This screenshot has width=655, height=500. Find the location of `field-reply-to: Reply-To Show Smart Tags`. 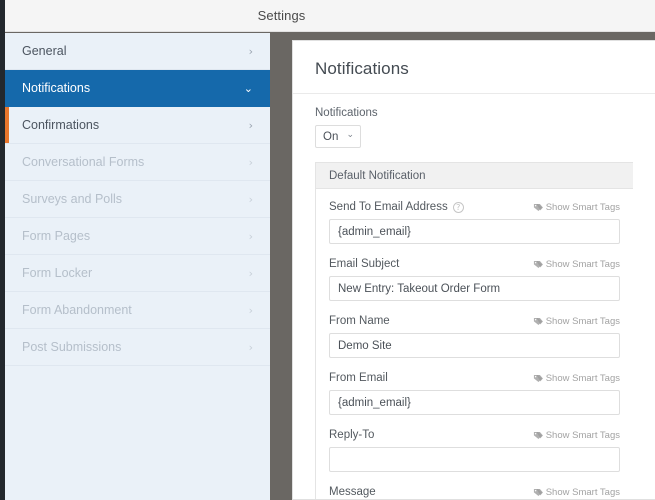

field-reply-to: Reply-To Show Smart Tags is located at coordinates (474, 450).